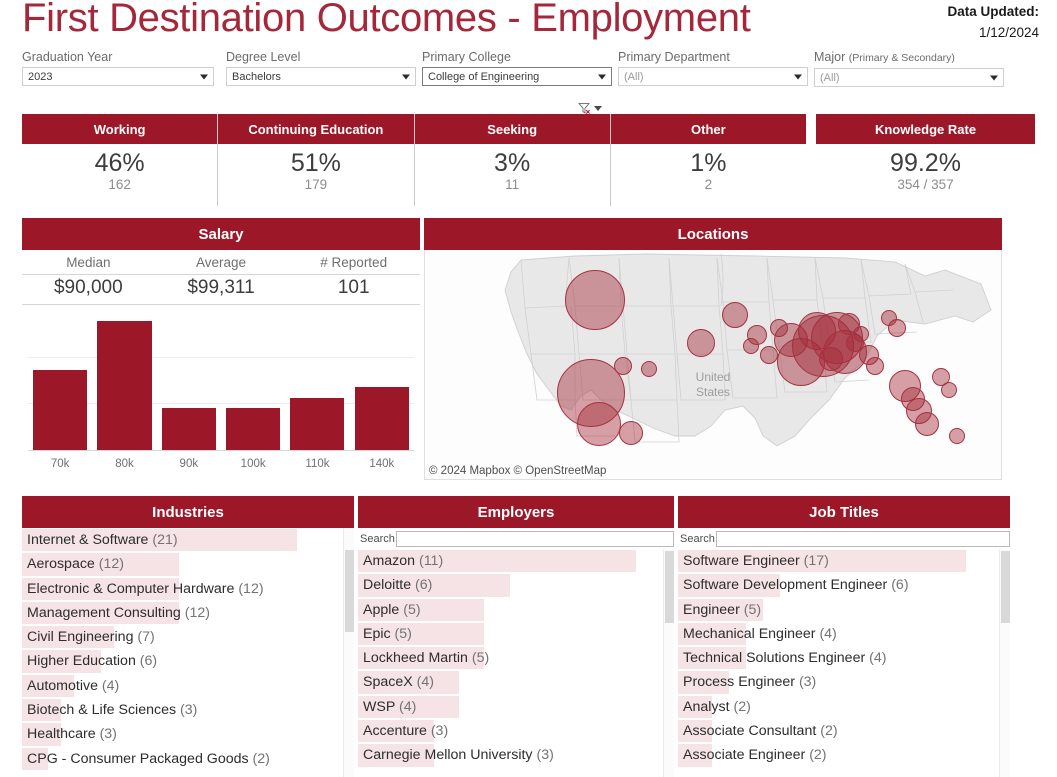  Describe the element at coordinates (182, 540) in the screenshot. I see `list-item: Internet & Software (21)` at that location.